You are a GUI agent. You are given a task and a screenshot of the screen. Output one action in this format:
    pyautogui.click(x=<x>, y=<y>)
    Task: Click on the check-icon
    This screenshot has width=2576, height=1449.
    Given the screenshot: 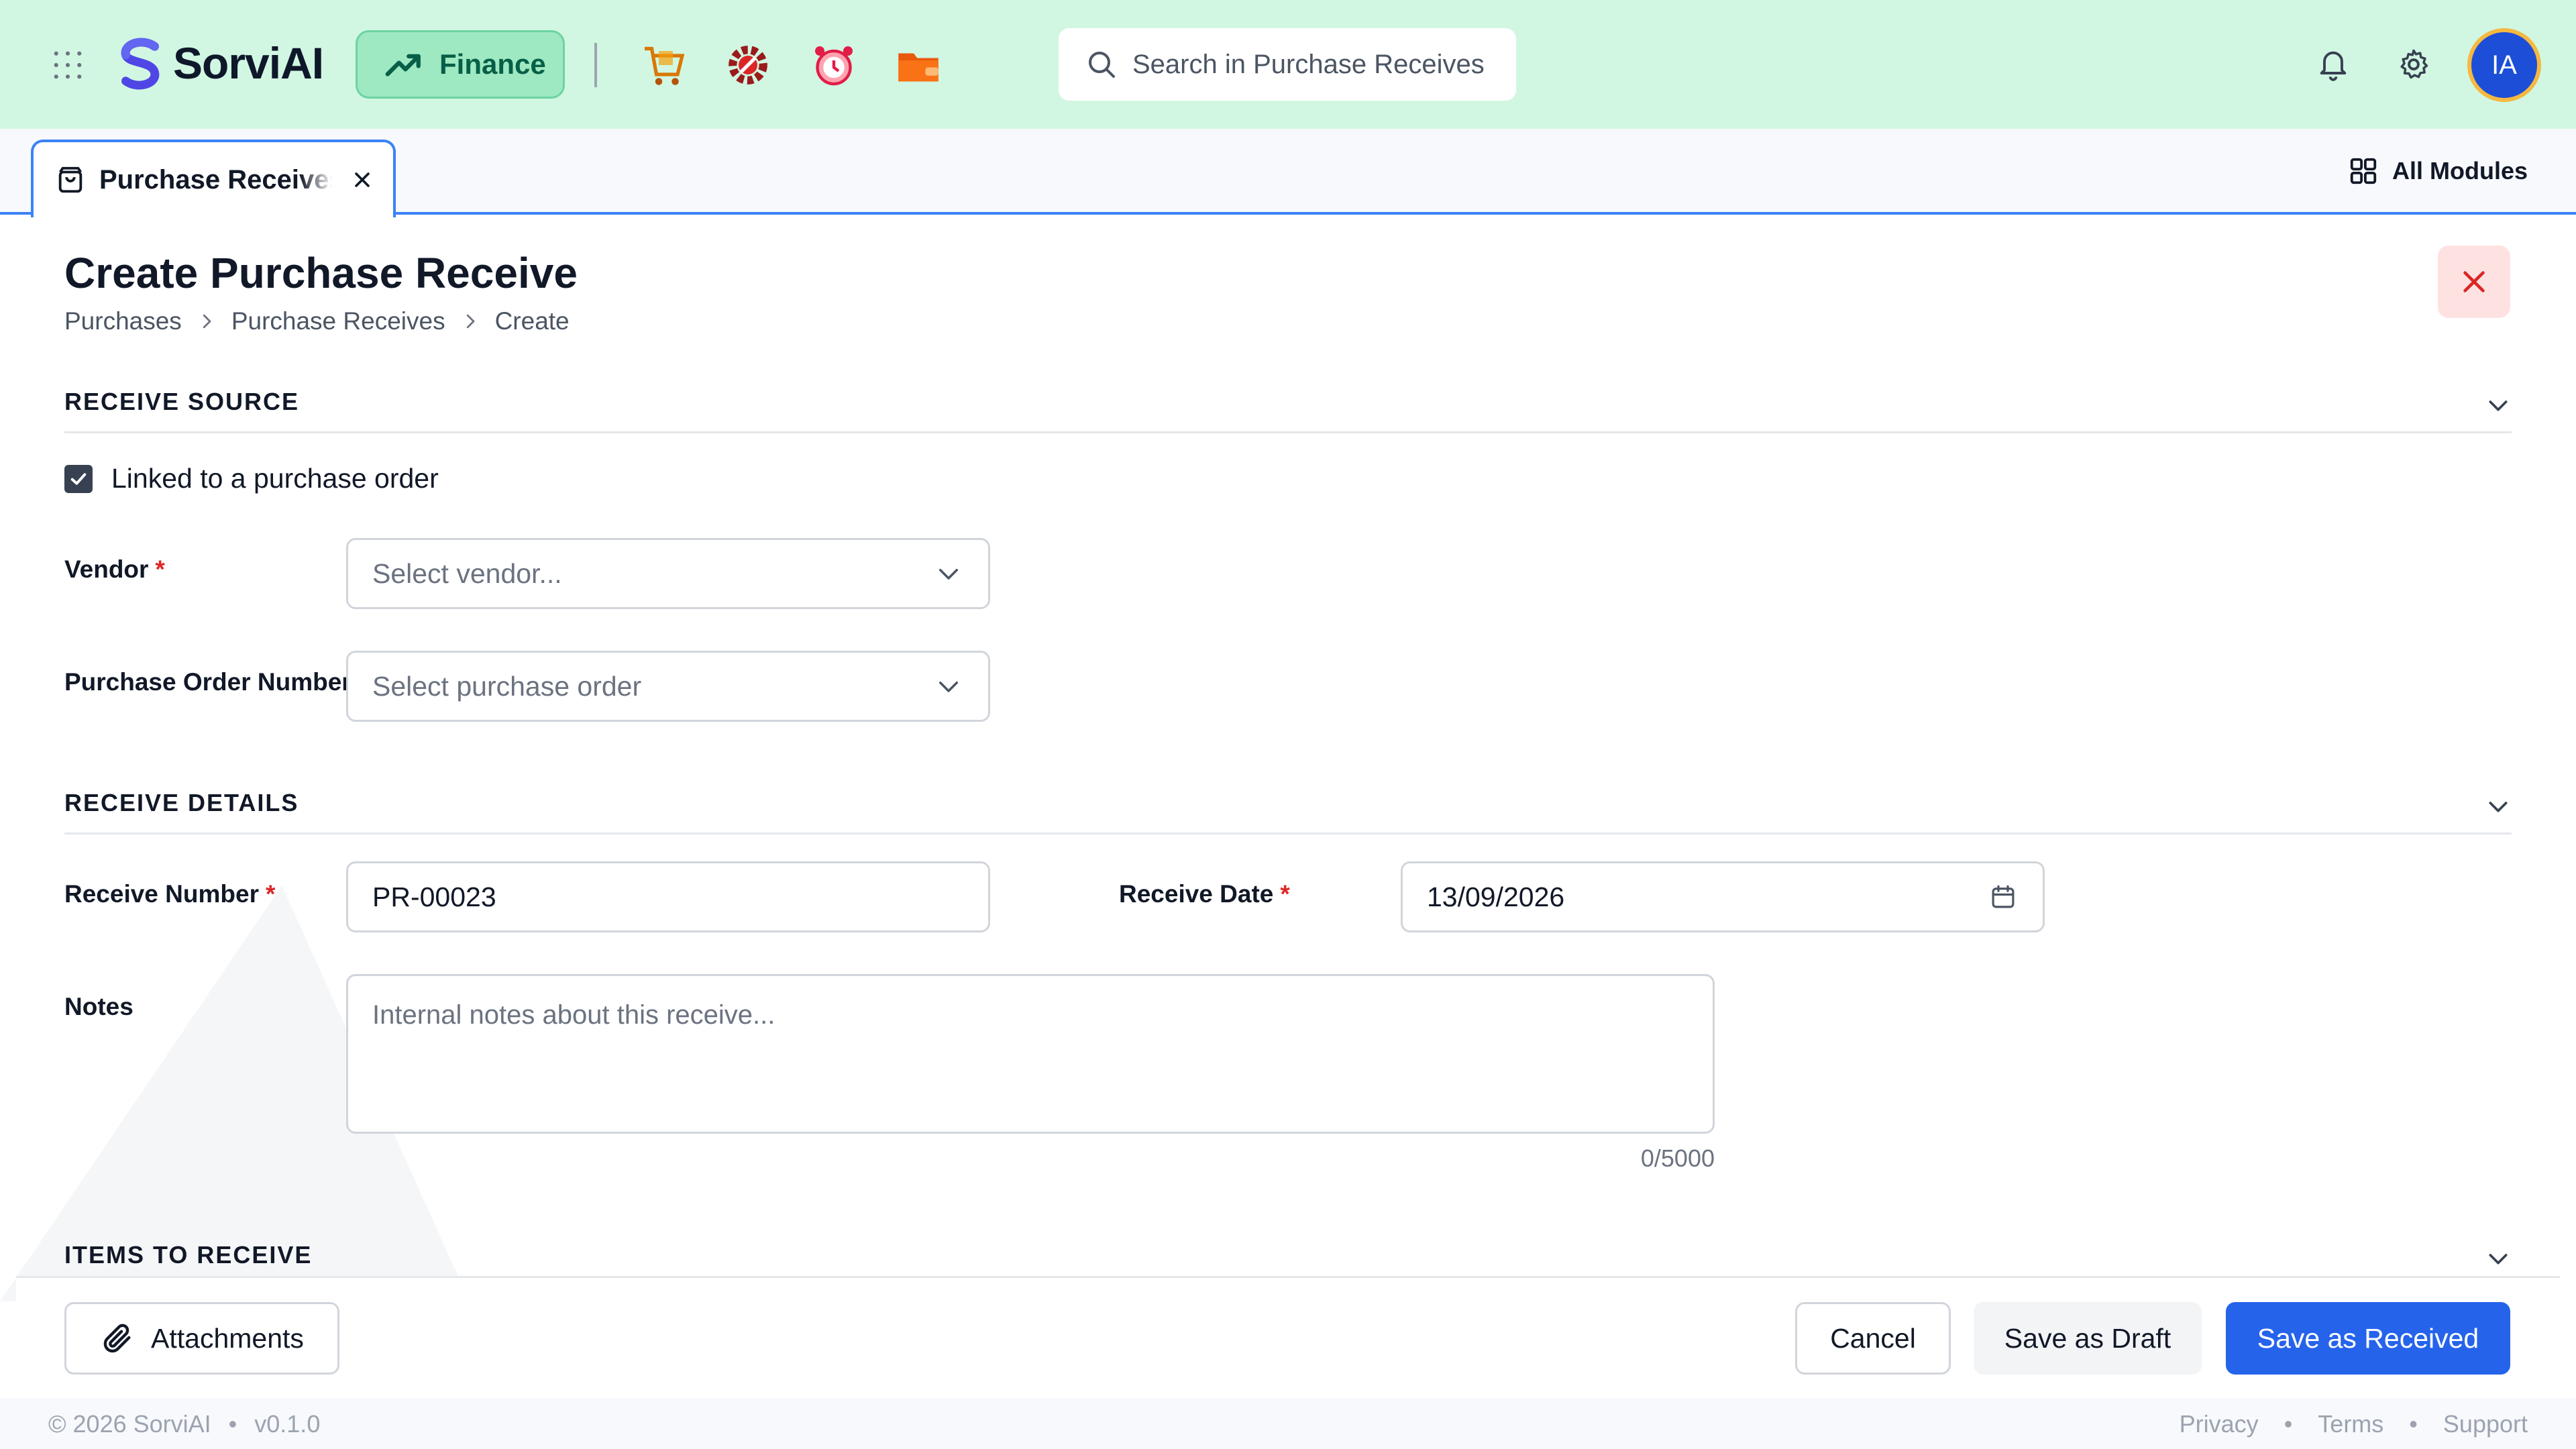 What is the action you would take?
    pyautogui.click(x=78, y=478)
    